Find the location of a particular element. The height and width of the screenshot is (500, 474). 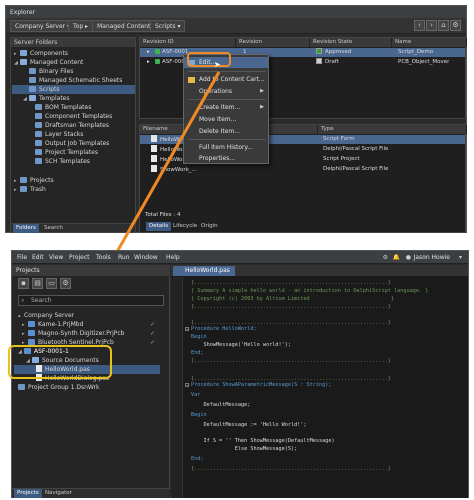

user-name: Jason Howie is located at coordinates (432, 257).